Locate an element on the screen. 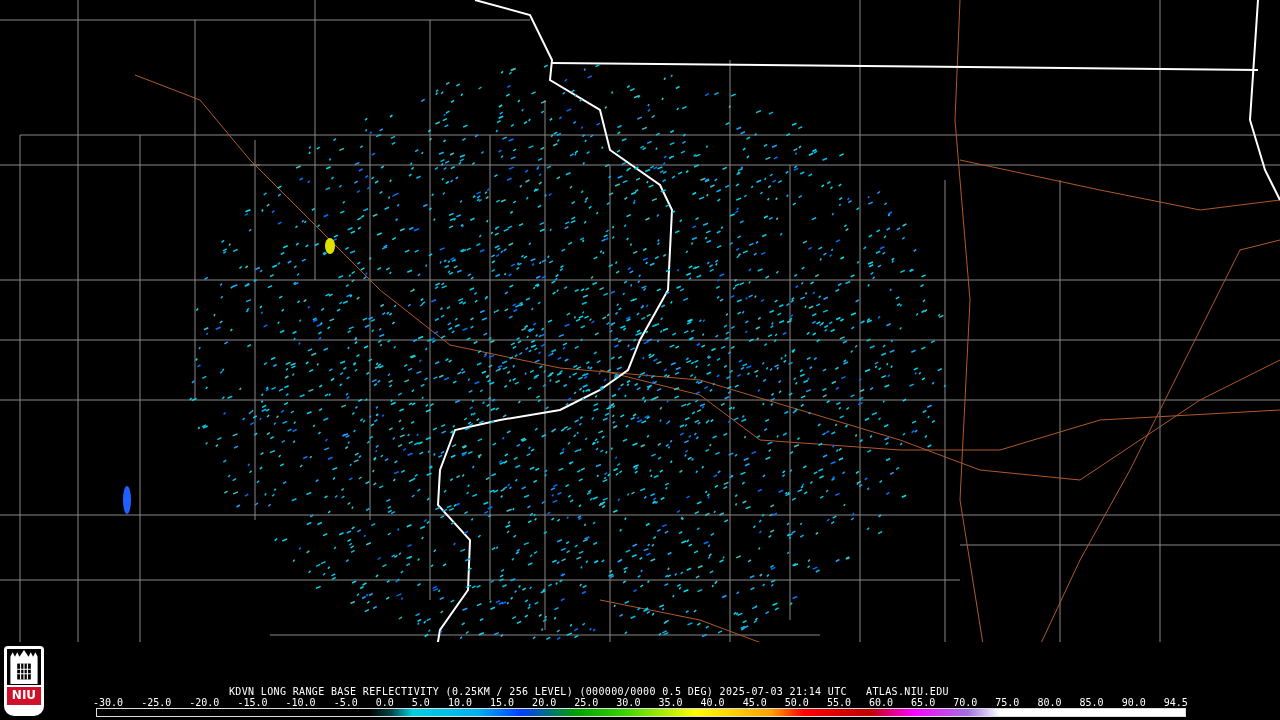 The height and width of the screenshot is (720, 1280). colorbar-tick-label: 70.0 is located at coordinates (965, 702).